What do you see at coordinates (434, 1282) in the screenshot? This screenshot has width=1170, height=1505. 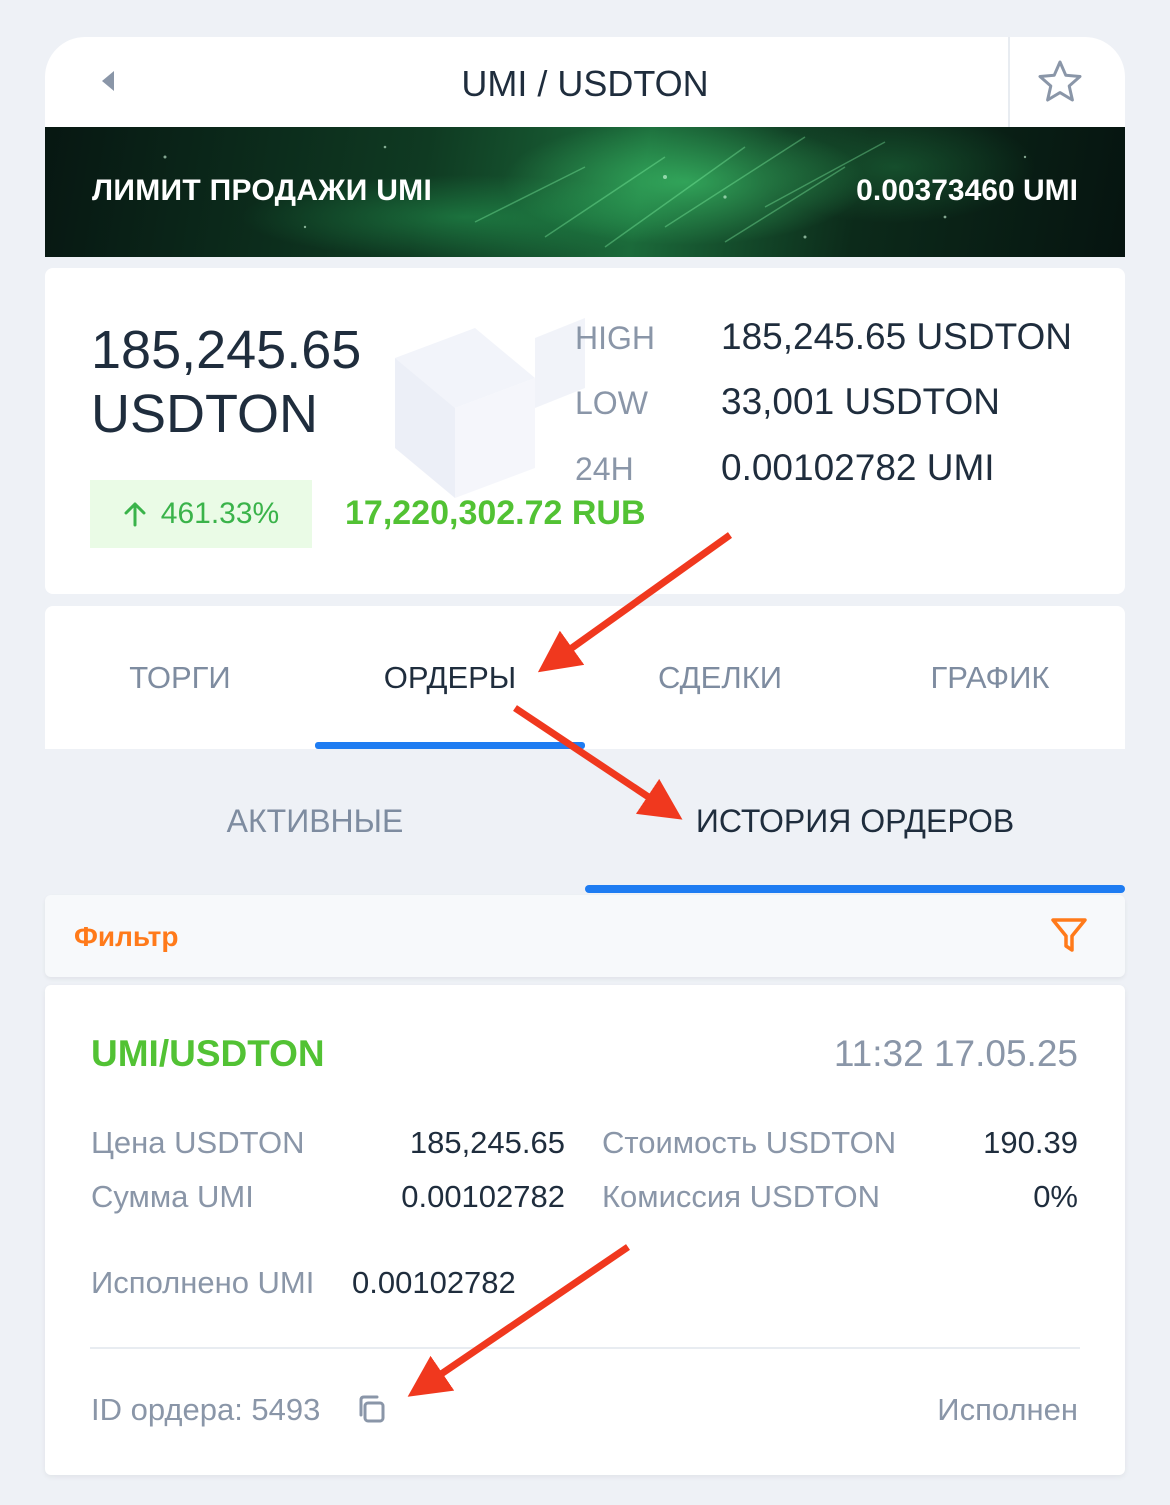 I see `order-filled-value: 0.00102782` at bounding box center [434, 1282].